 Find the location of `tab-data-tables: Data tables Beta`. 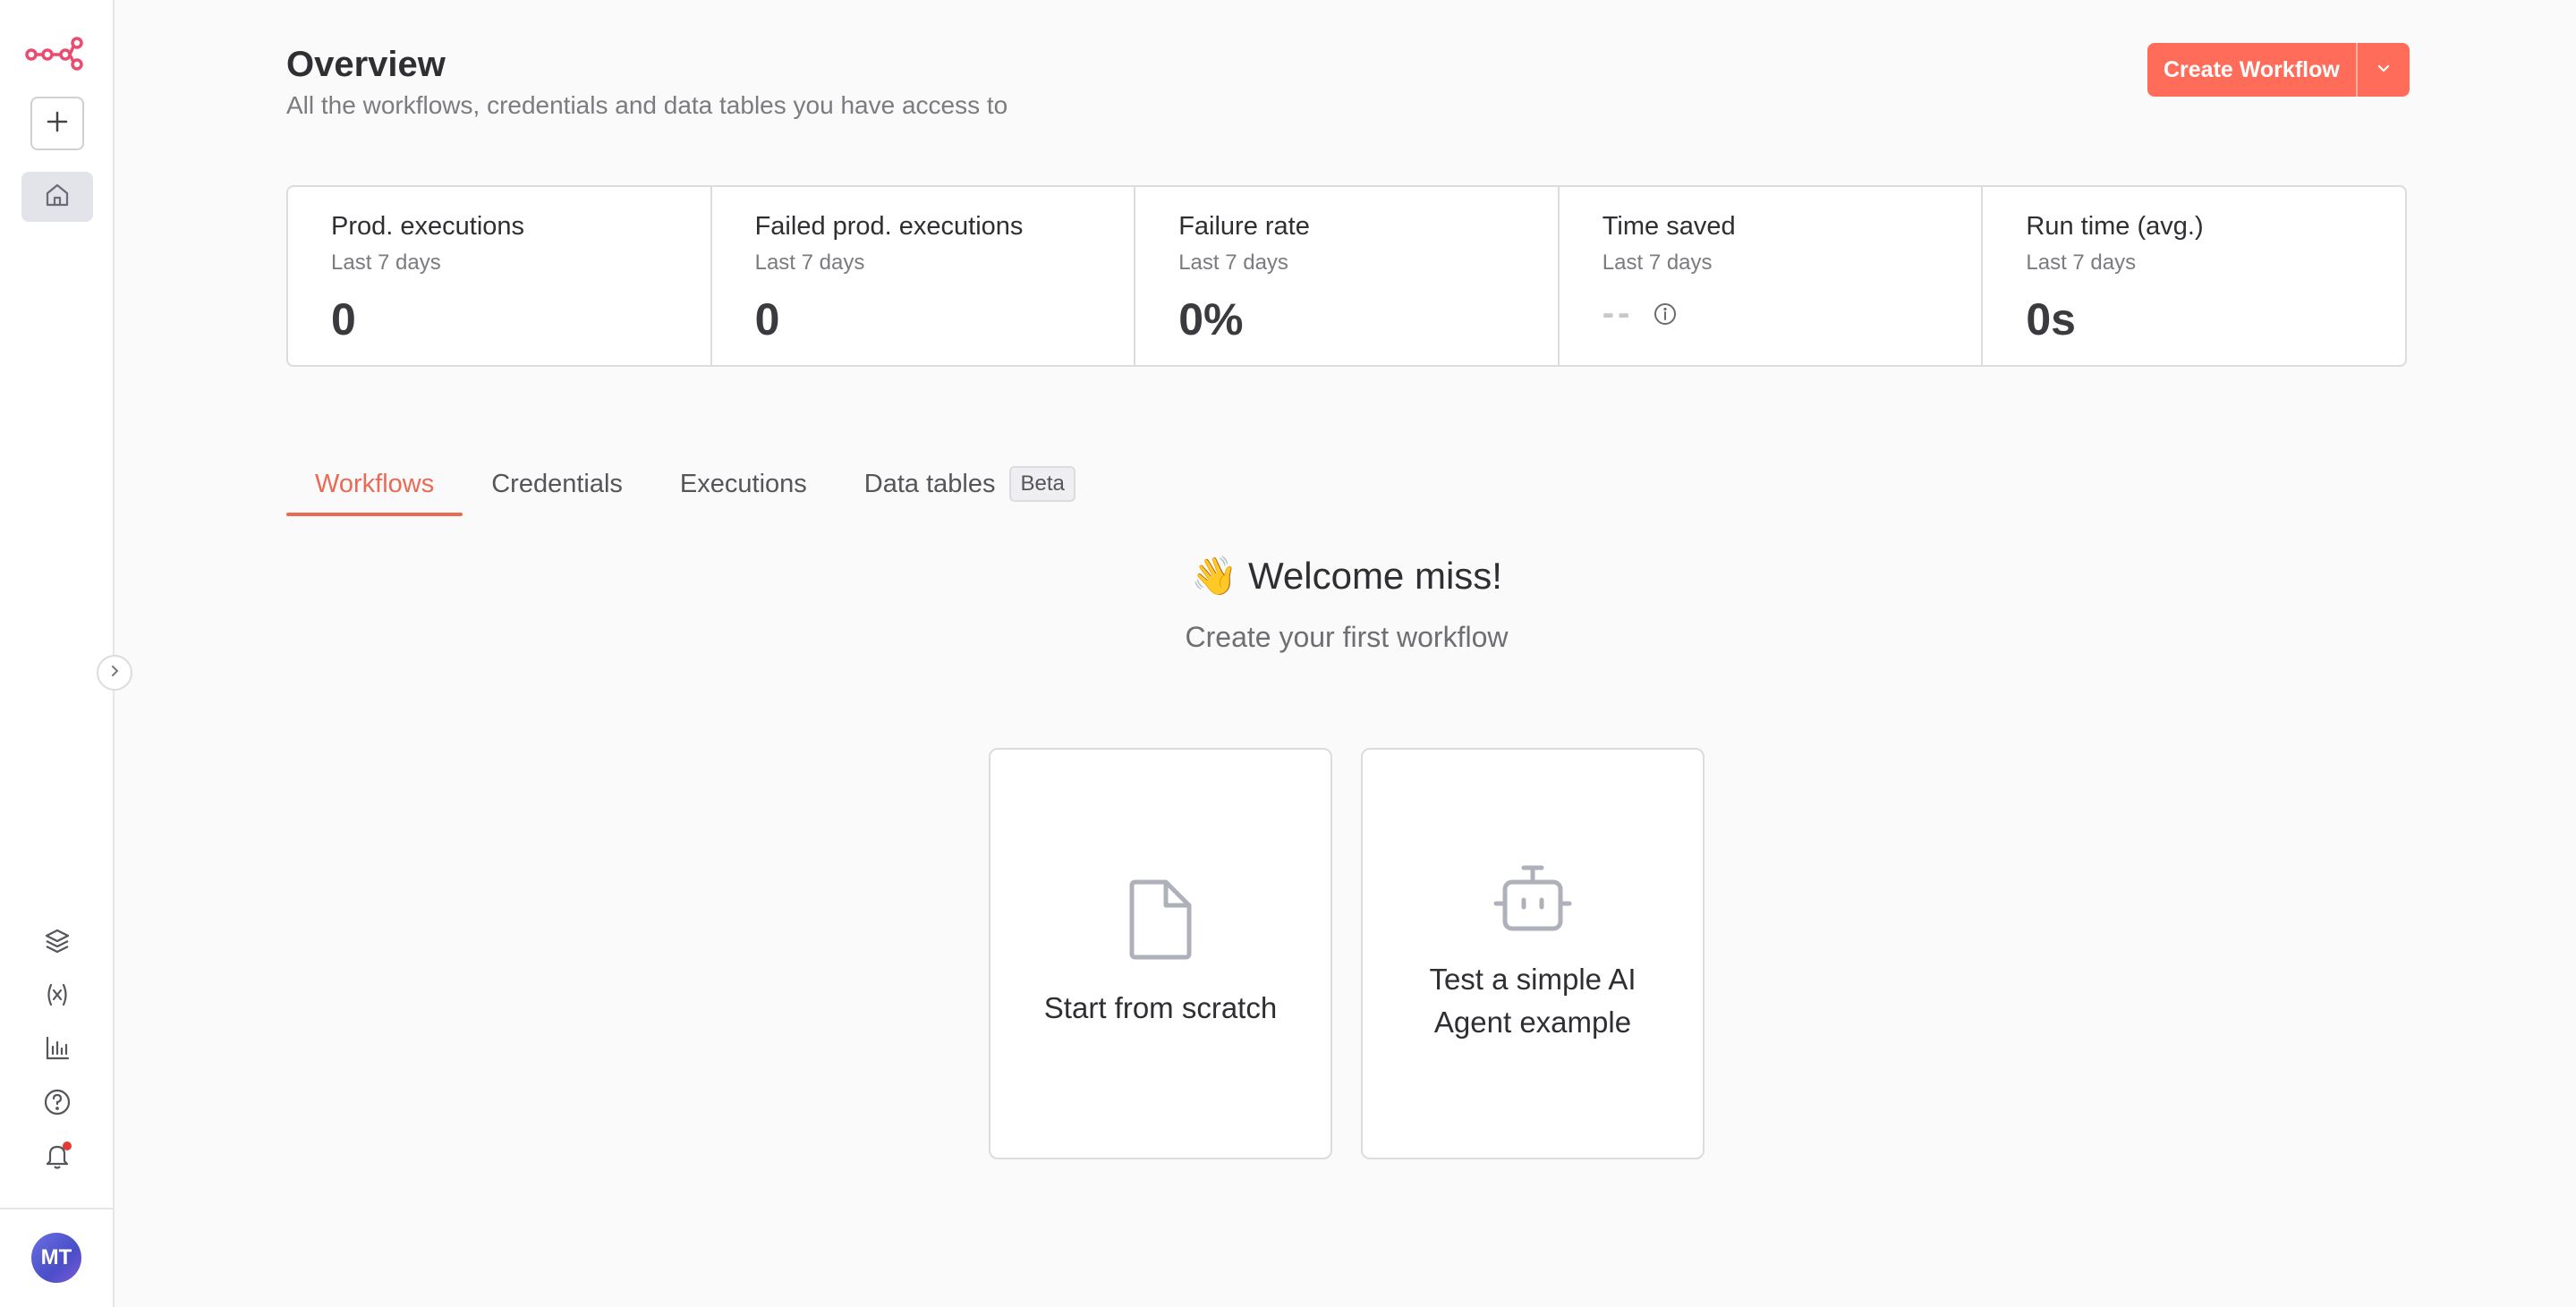

tab-data-tables: Data tables Beta is located at coordinates (970, 488).